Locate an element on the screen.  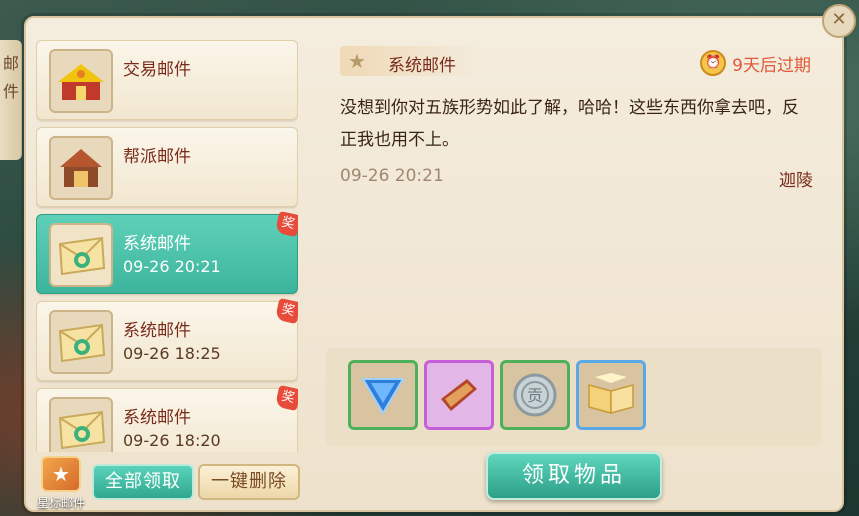
alarm-clock-icon: ⏰ is located at coordinates (713, 63).